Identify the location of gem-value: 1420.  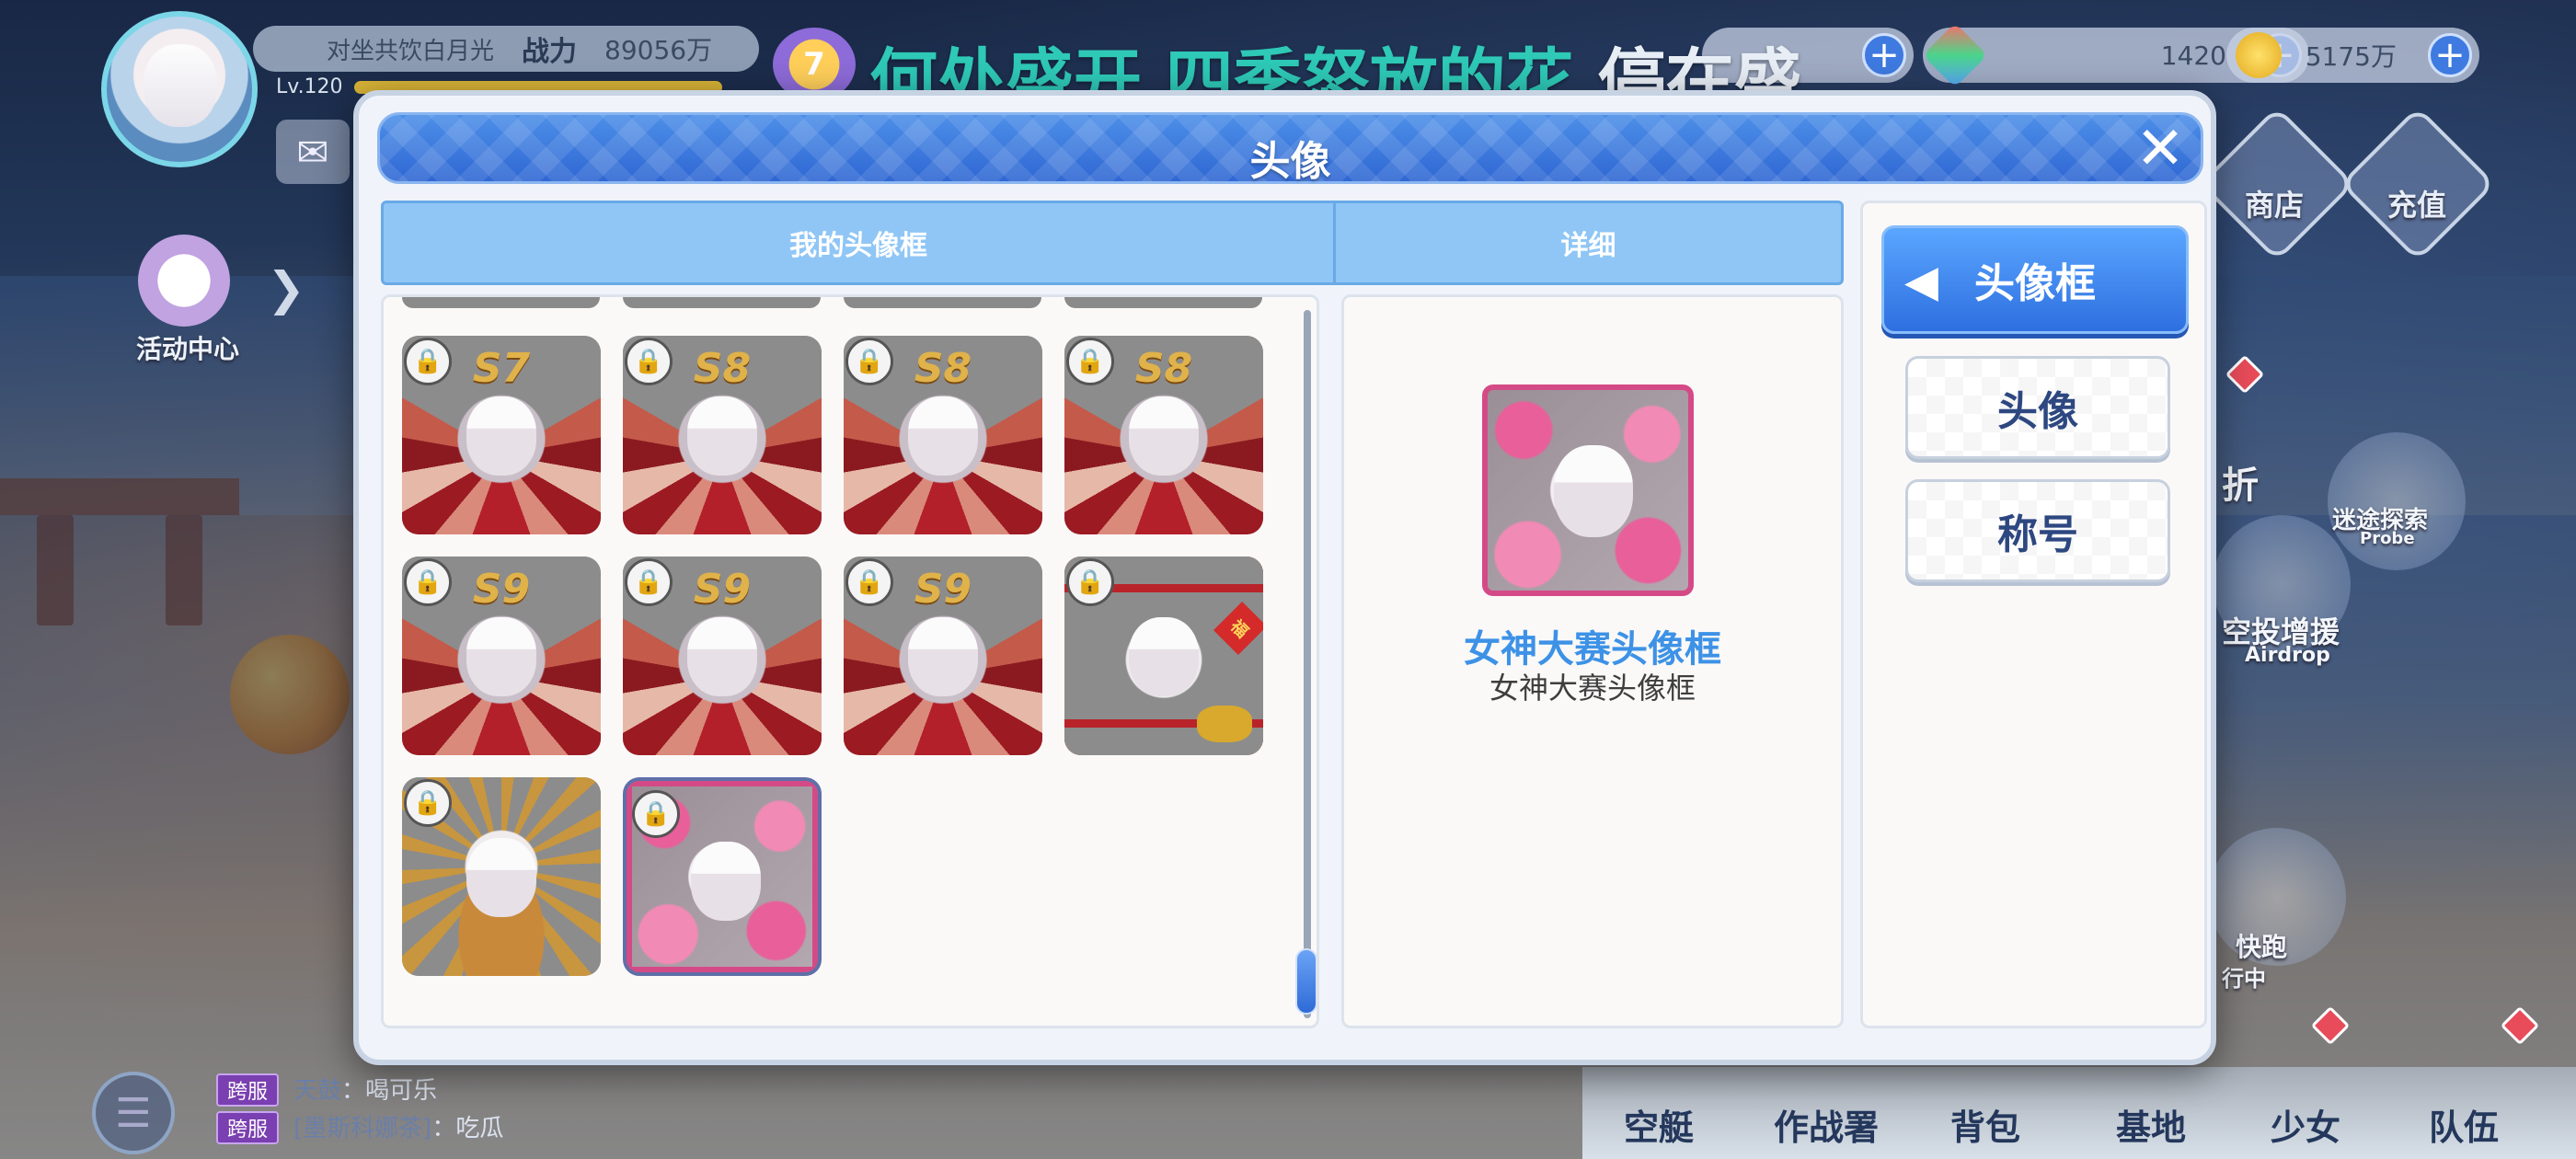
(2193, 55).